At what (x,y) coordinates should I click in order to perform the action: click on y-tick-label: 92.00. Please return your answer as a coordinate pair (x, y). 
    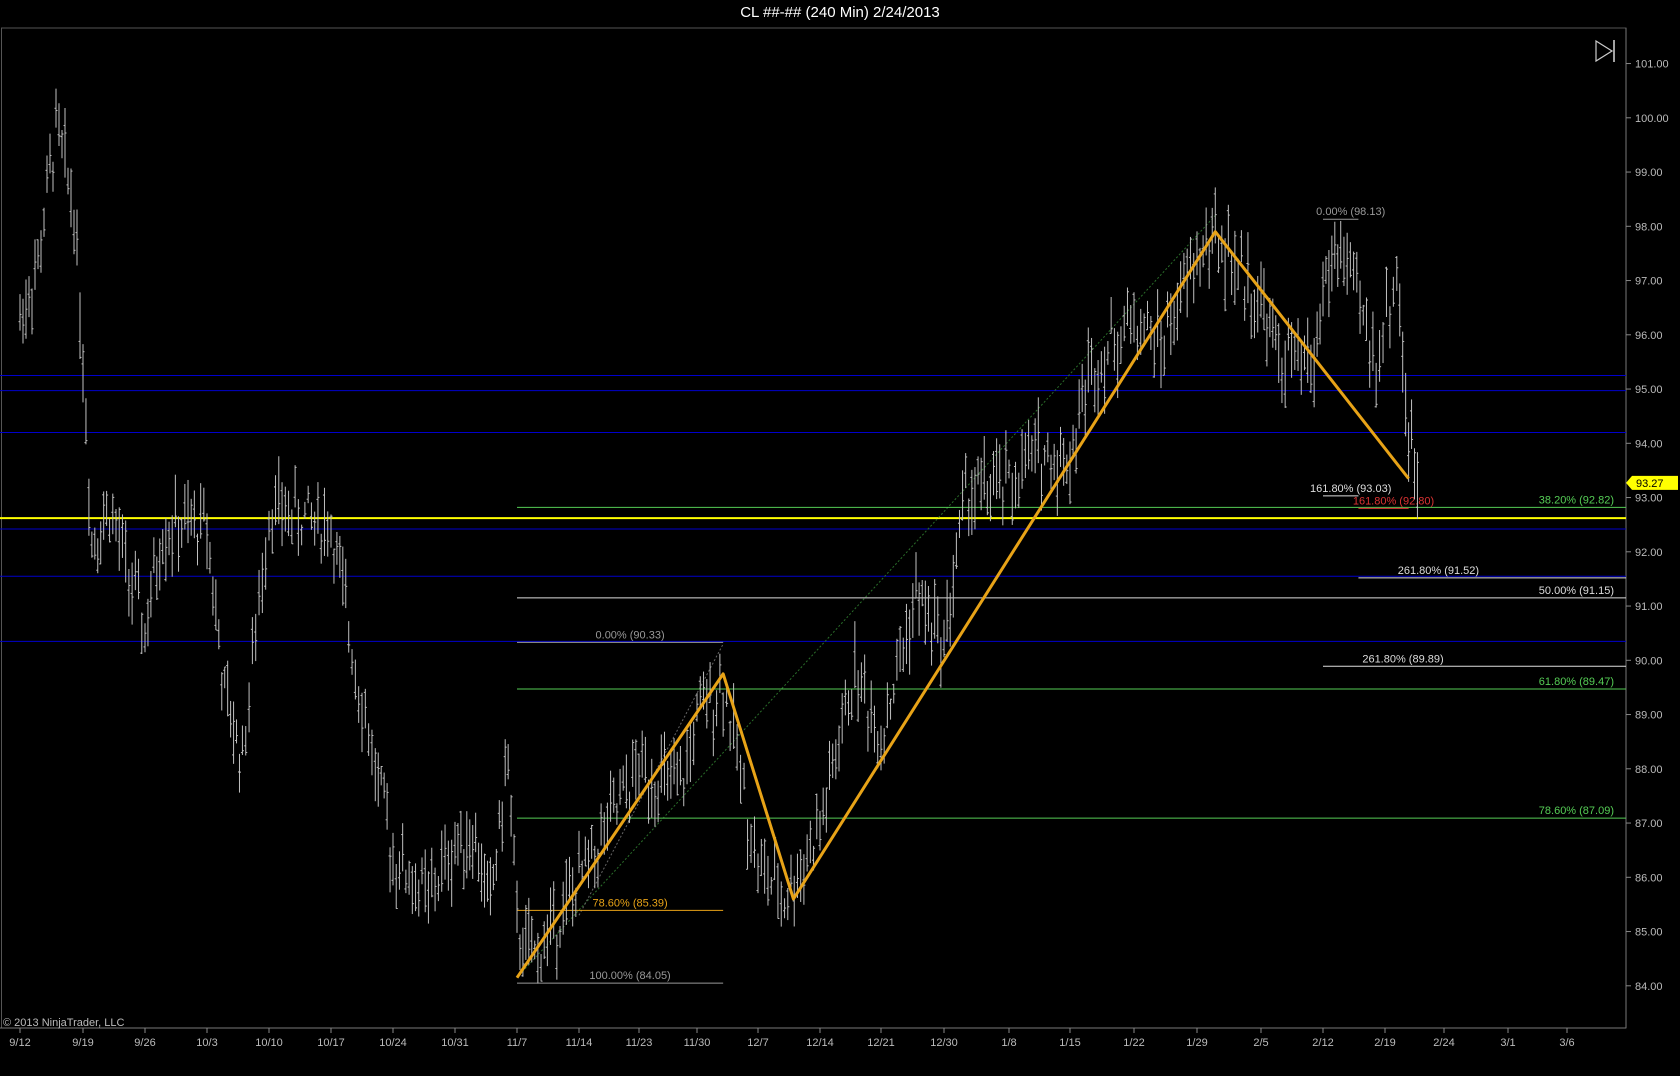
    Looking at the image, I should click on (1649, 553).